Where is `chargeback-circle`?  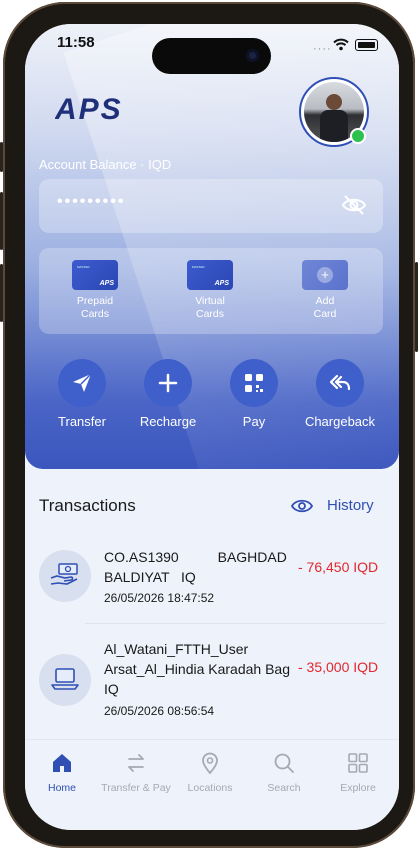
chargeback-circle is located at coordinates (340, 383).